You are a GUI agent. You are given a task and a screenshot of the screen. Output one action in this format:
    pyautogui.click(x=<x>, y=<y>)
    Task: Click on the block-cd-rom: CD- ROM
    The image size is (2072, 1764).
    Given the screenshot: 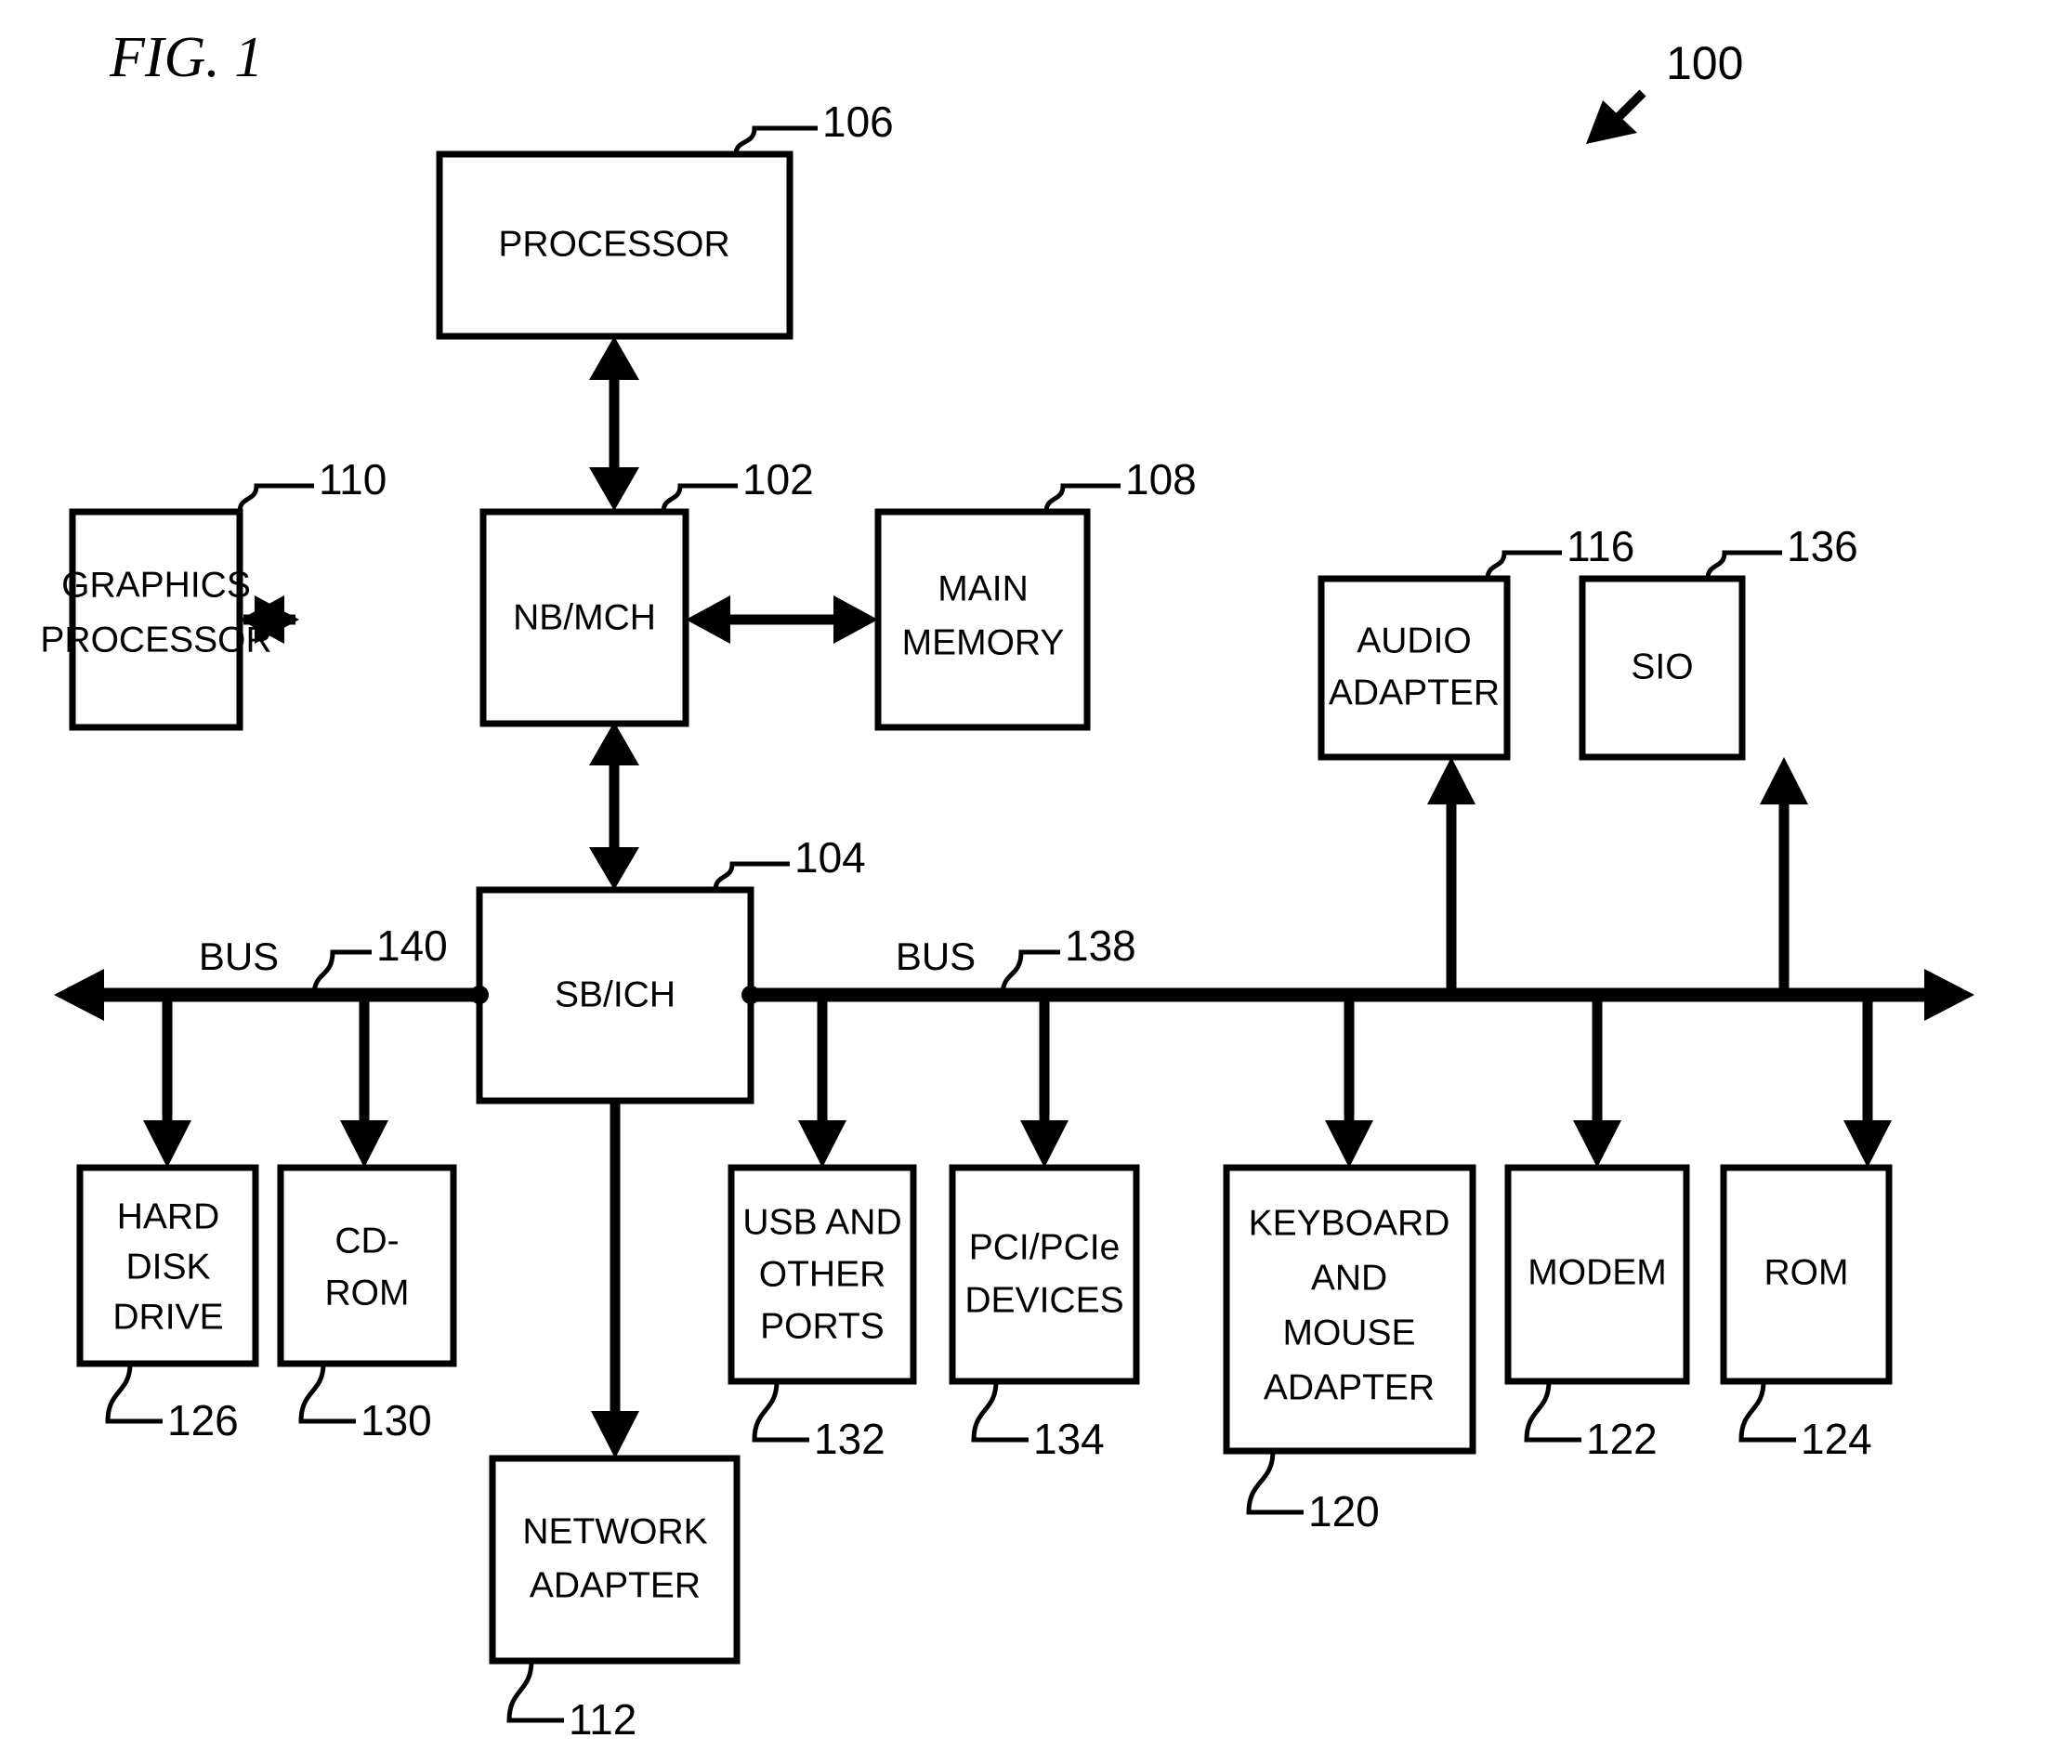 What is the action you would take?
    pyautogui.click(x=367, y=1265)
    